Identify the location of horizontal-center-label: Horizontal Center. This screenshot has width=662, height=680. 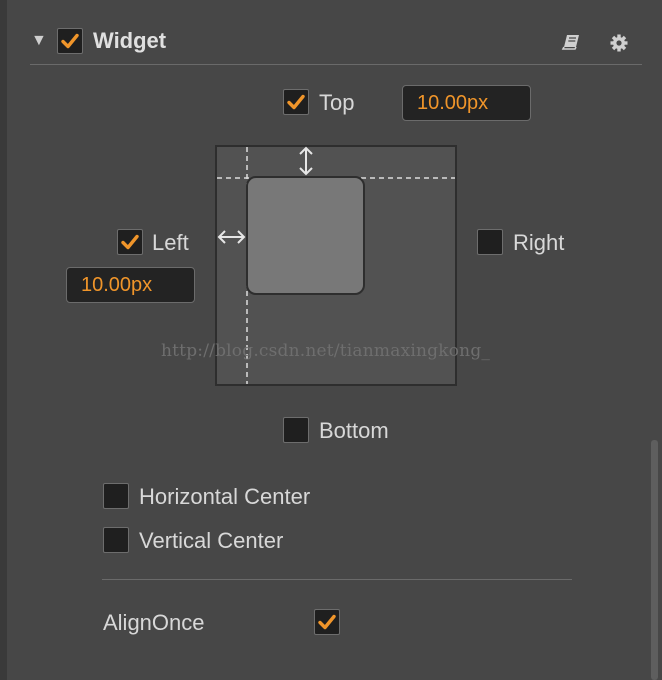
(225, 496).